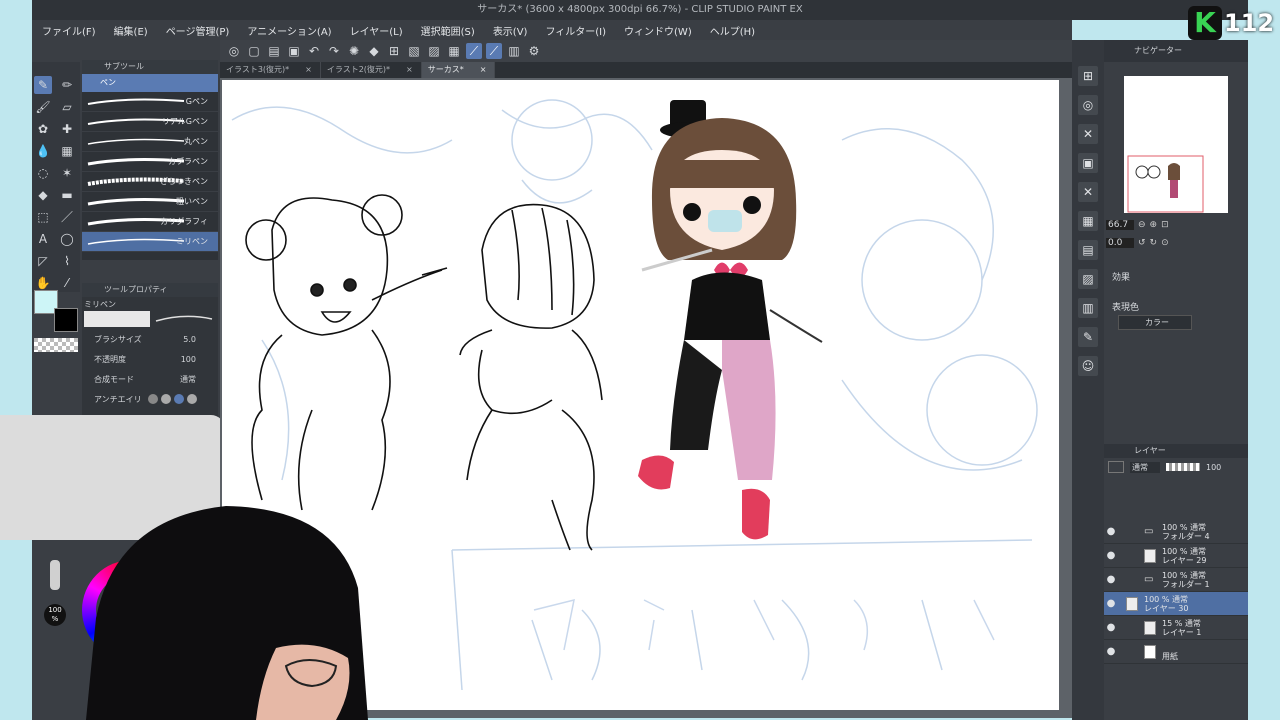 The image size is (1280, 720). I want to click on text-tool-icon: A, so click(43, 239).